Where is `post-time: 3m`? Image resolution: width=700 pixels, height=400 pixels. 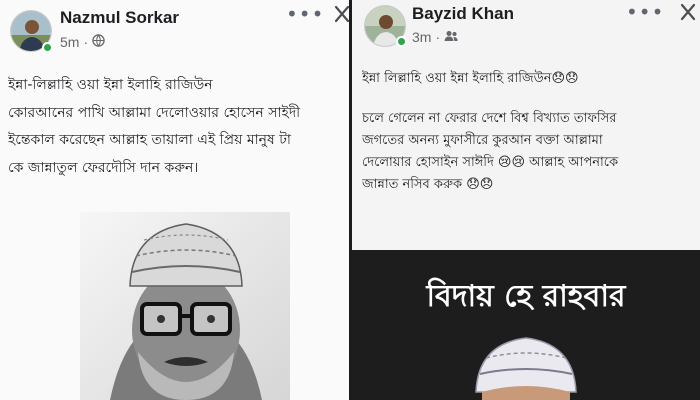
post-time: 3m is located at coordinates (421, 37).